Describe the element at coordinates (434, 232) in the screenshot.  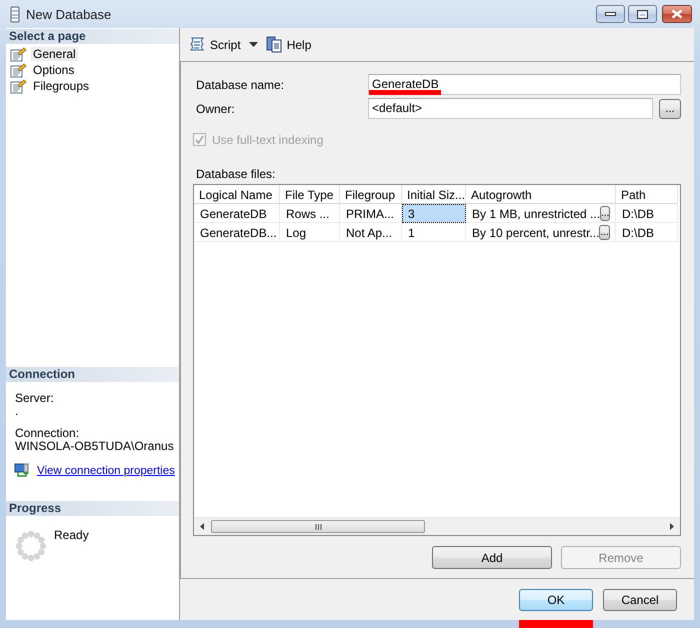
I see `table-cell: 1` at that location.